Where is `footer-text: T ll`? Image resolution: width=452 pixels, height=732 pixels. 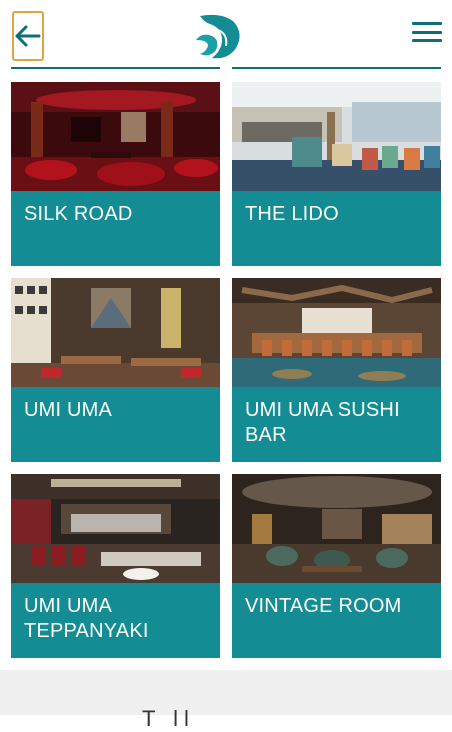
footer-text: T ll is located at coordinates (168, 718).